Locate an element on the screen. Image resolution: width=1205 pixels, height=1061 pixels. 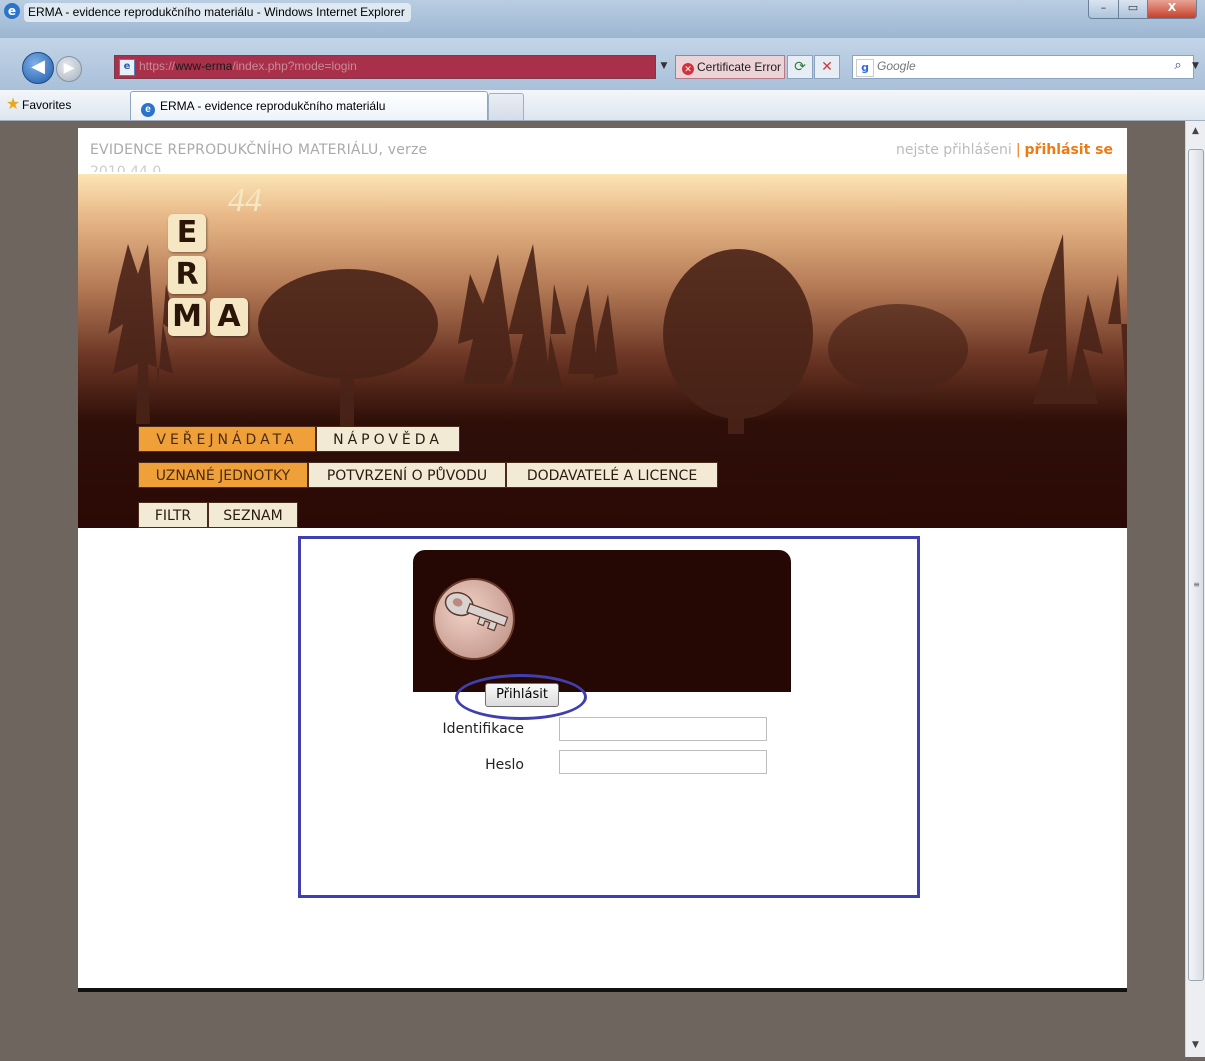
address-dropdown-icon: ▼ is located at coordinates (664, 66).